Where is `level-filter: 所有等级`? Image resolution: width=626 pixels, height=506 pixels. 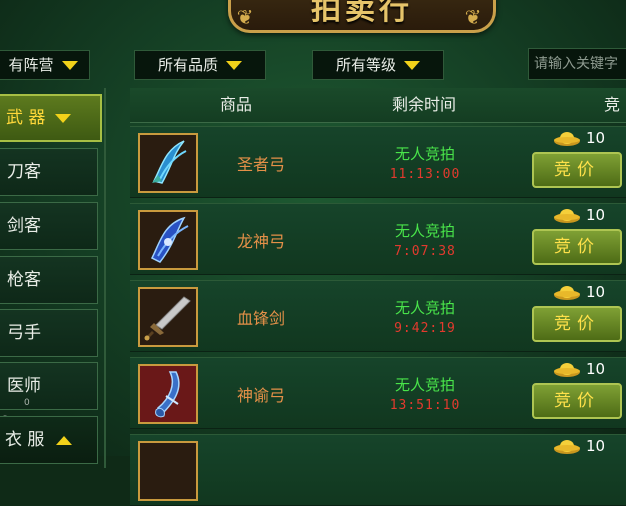 level-filter: 所有等级 is located at coordinates (378, 65).